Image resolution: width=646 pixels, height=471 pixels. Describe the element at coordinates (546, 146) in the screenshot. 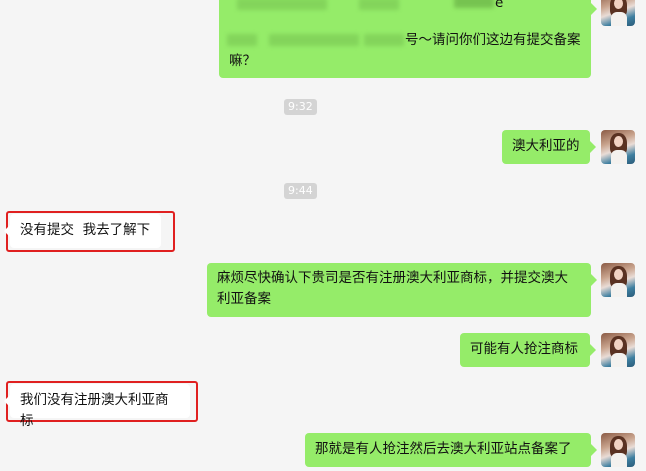

I see `message-text: 澳大利亚的` at that location.